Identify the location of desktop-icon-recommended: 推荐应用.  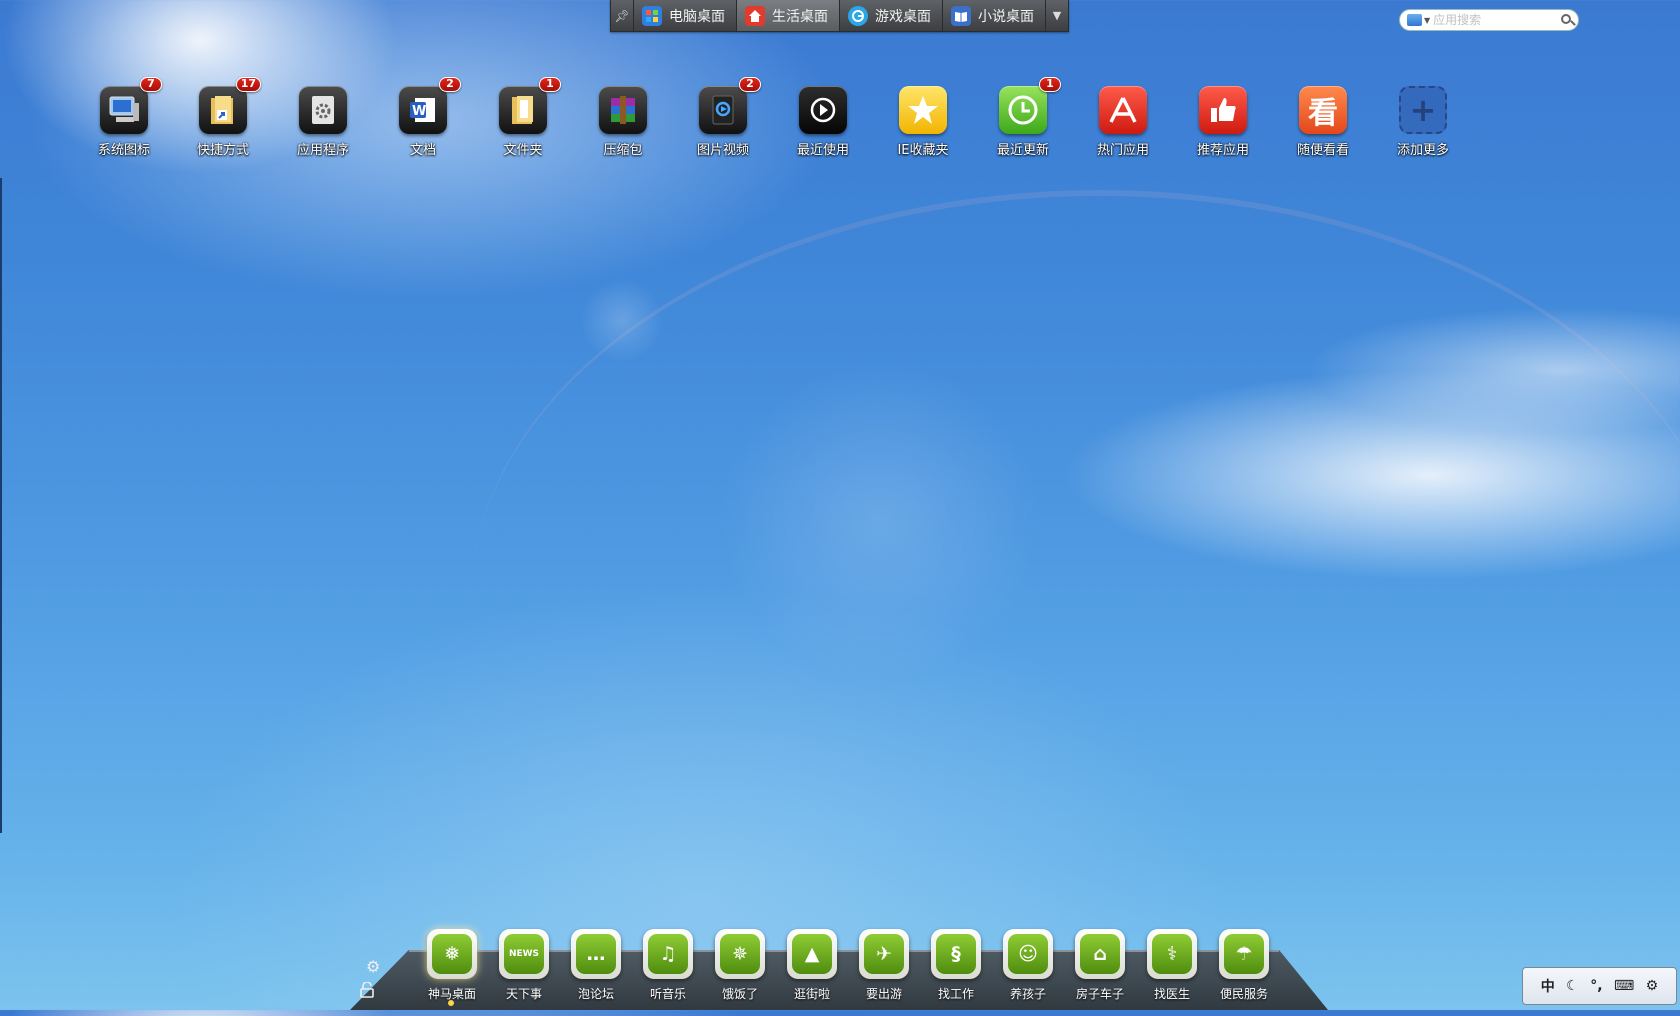
(1223, 122).